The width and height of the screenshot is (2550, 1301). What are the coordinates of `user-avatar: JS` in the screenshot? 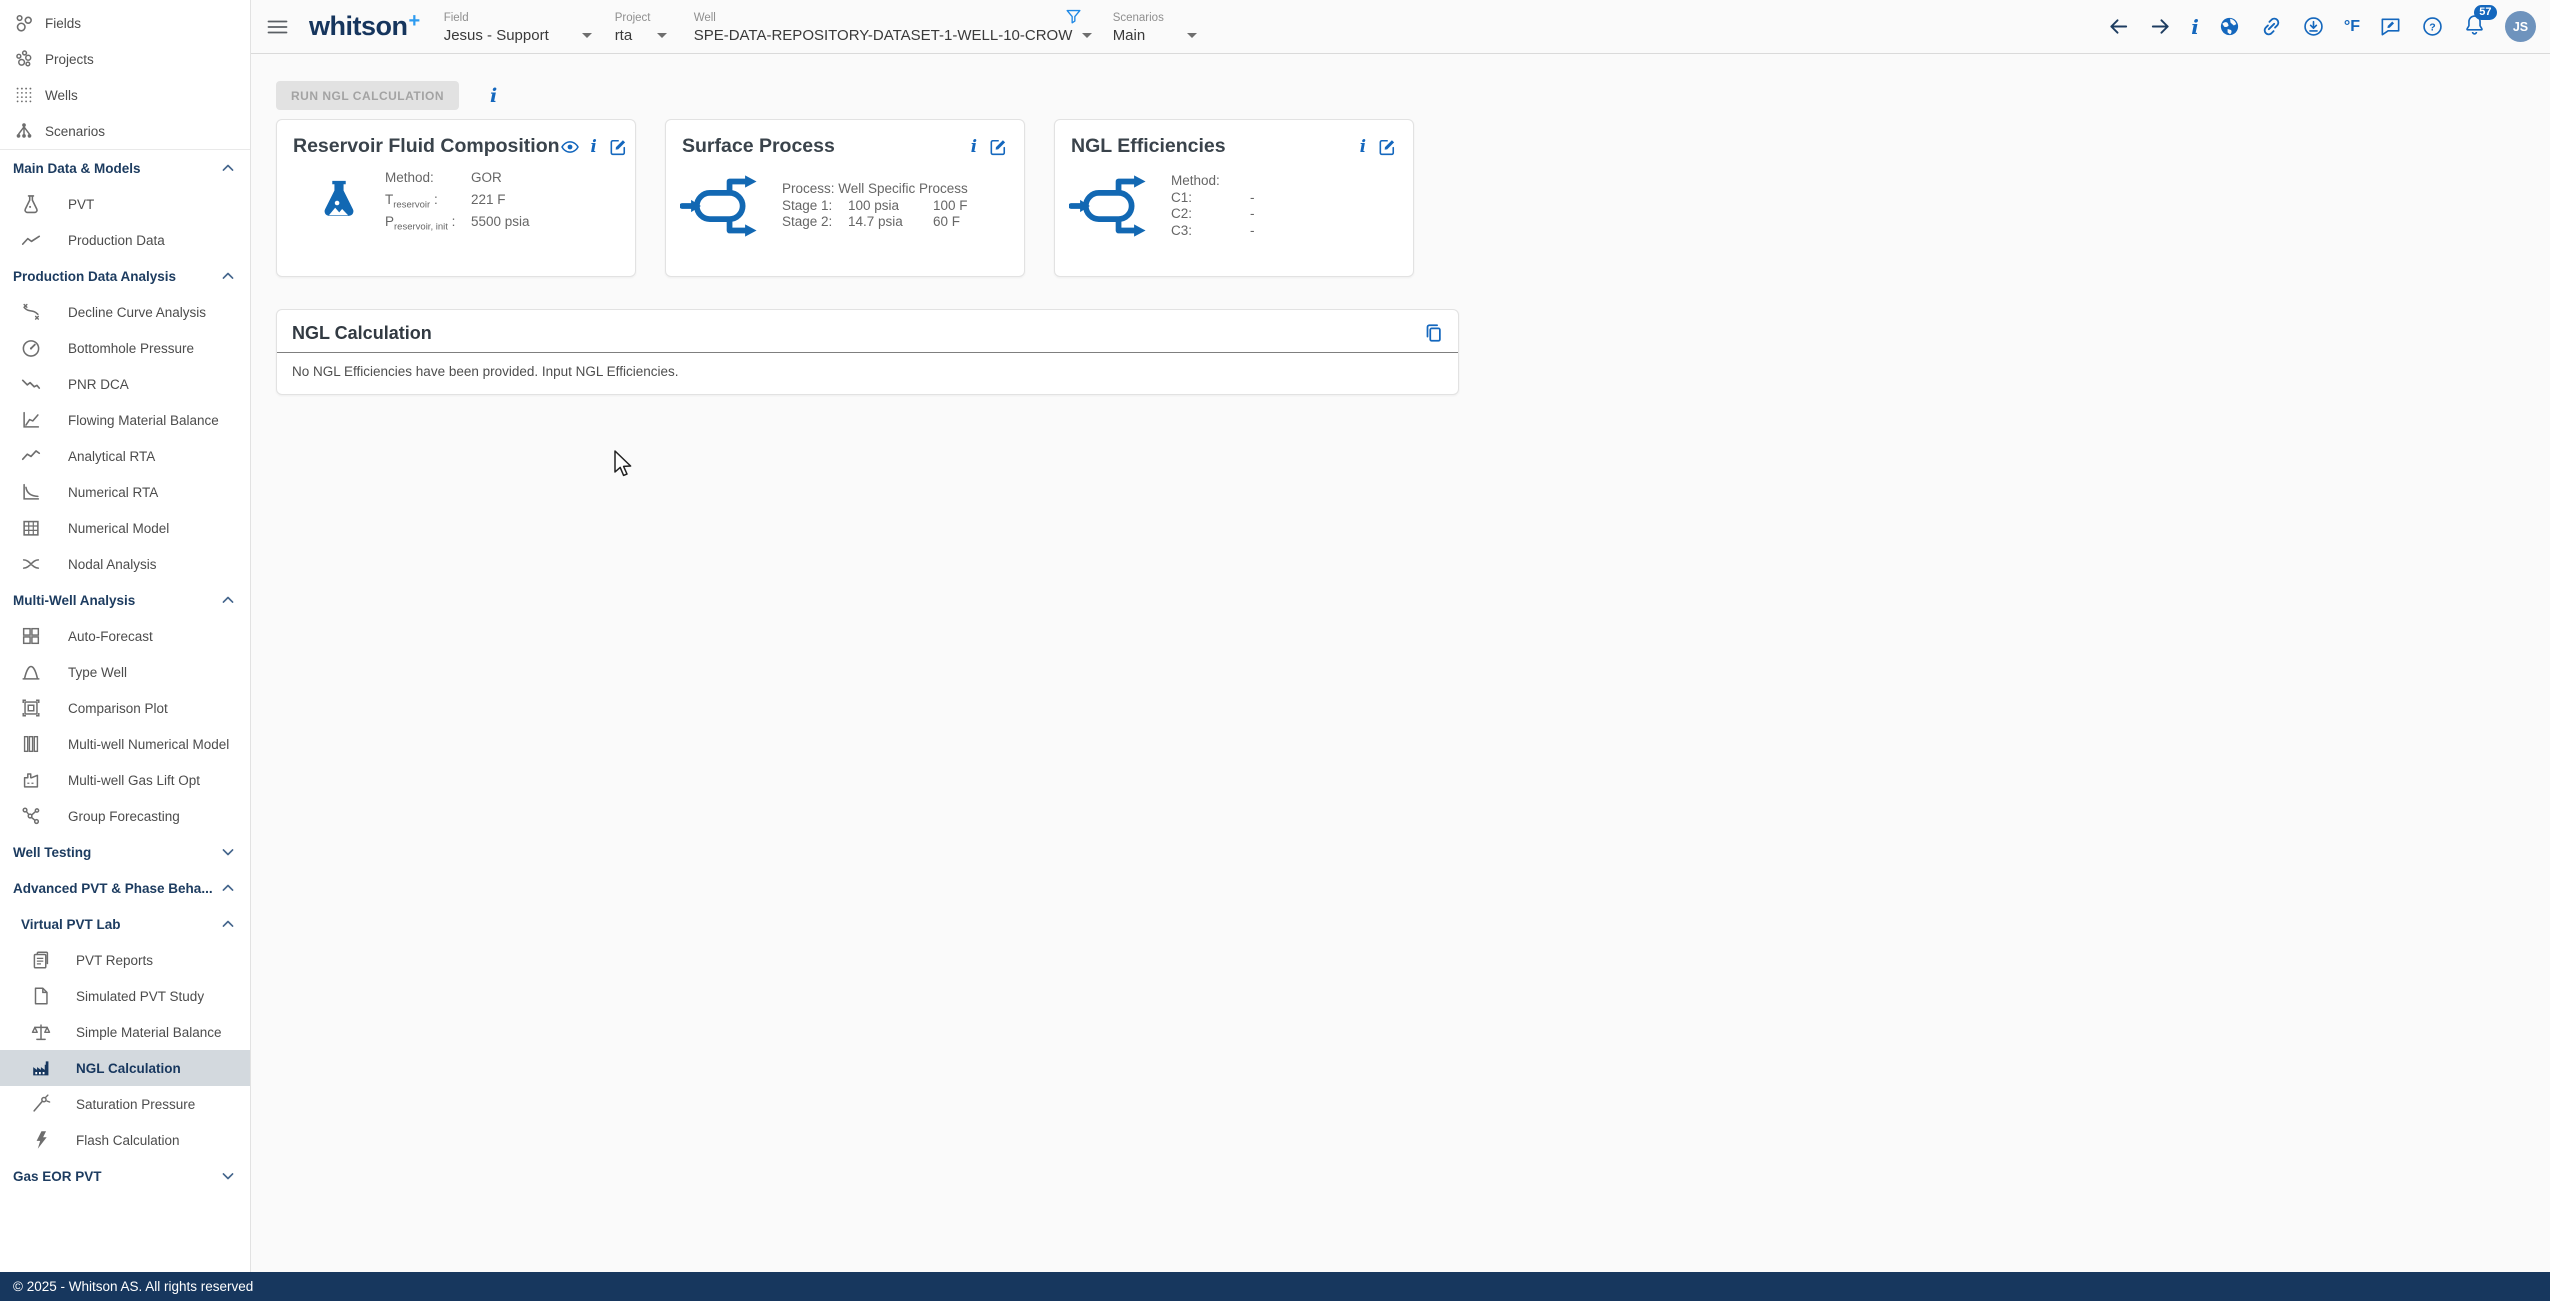 It's located at (2520, 26).